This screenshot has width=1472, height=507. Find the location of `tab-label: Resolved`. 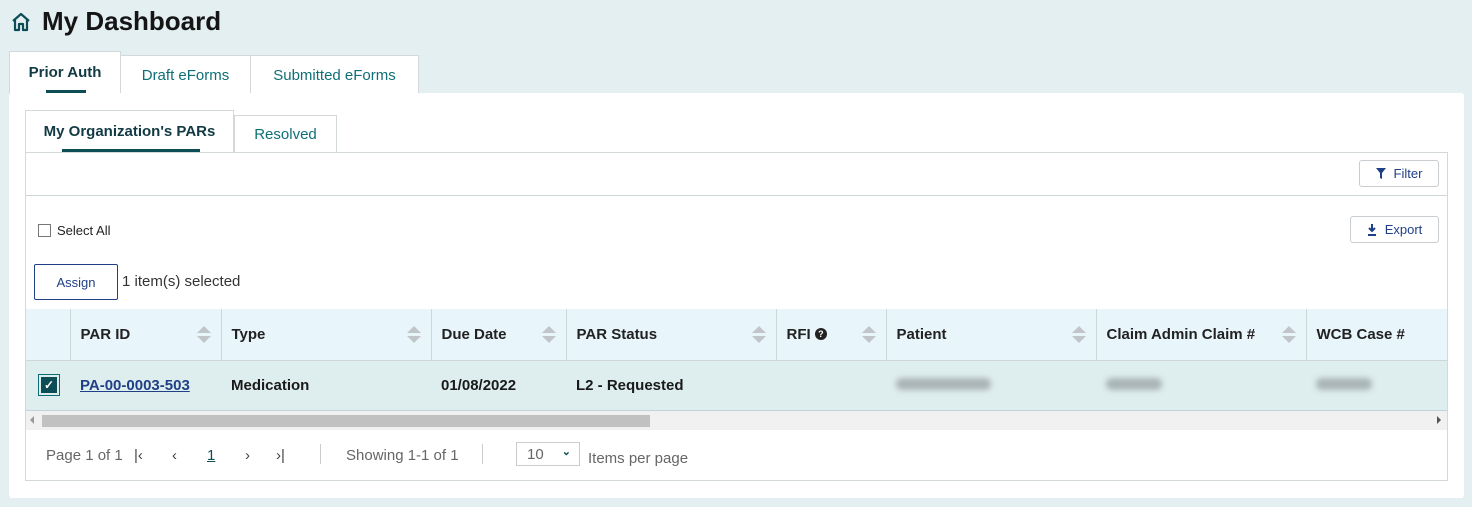

tab-label: Resolved is located at coordinates (285, 134).